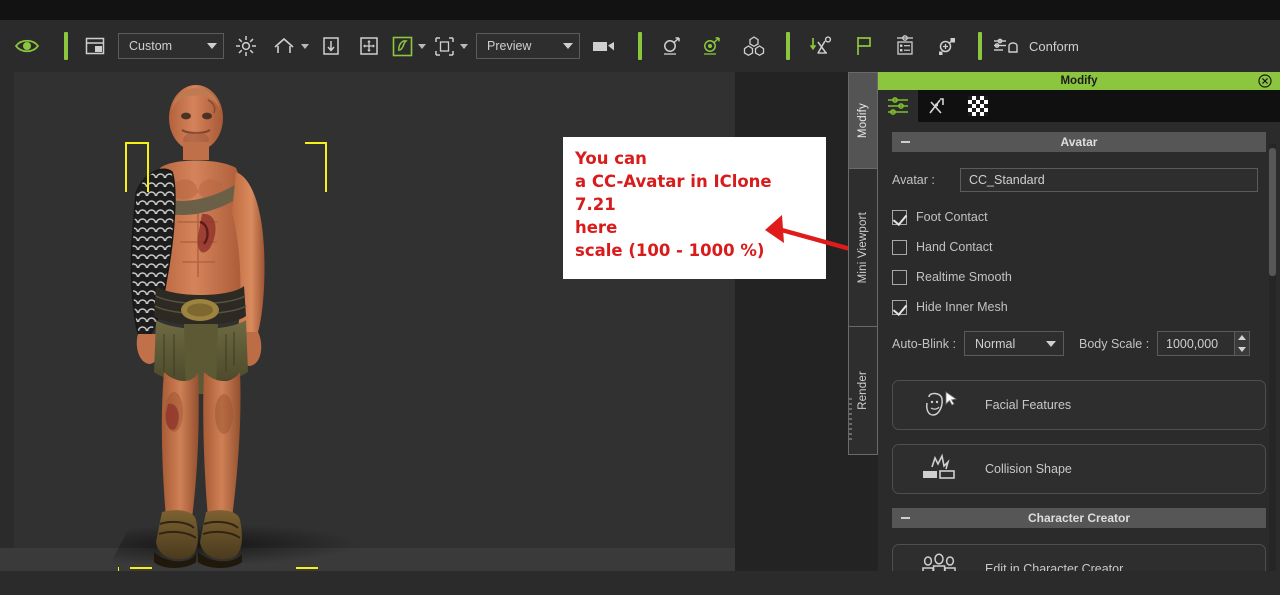 Image resolution: width=1280 pixels, height=595 pixels. I want to click on motion-tab, so click(938, 106).